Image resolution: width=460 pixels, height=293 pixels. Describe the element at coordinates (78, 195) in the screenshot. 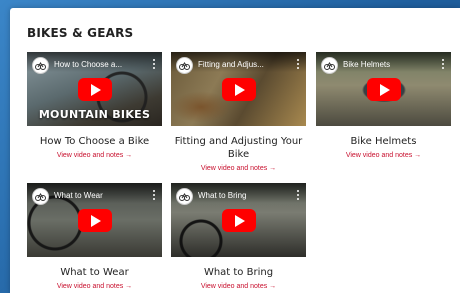

I see `video-title: What to Wear` at that location.